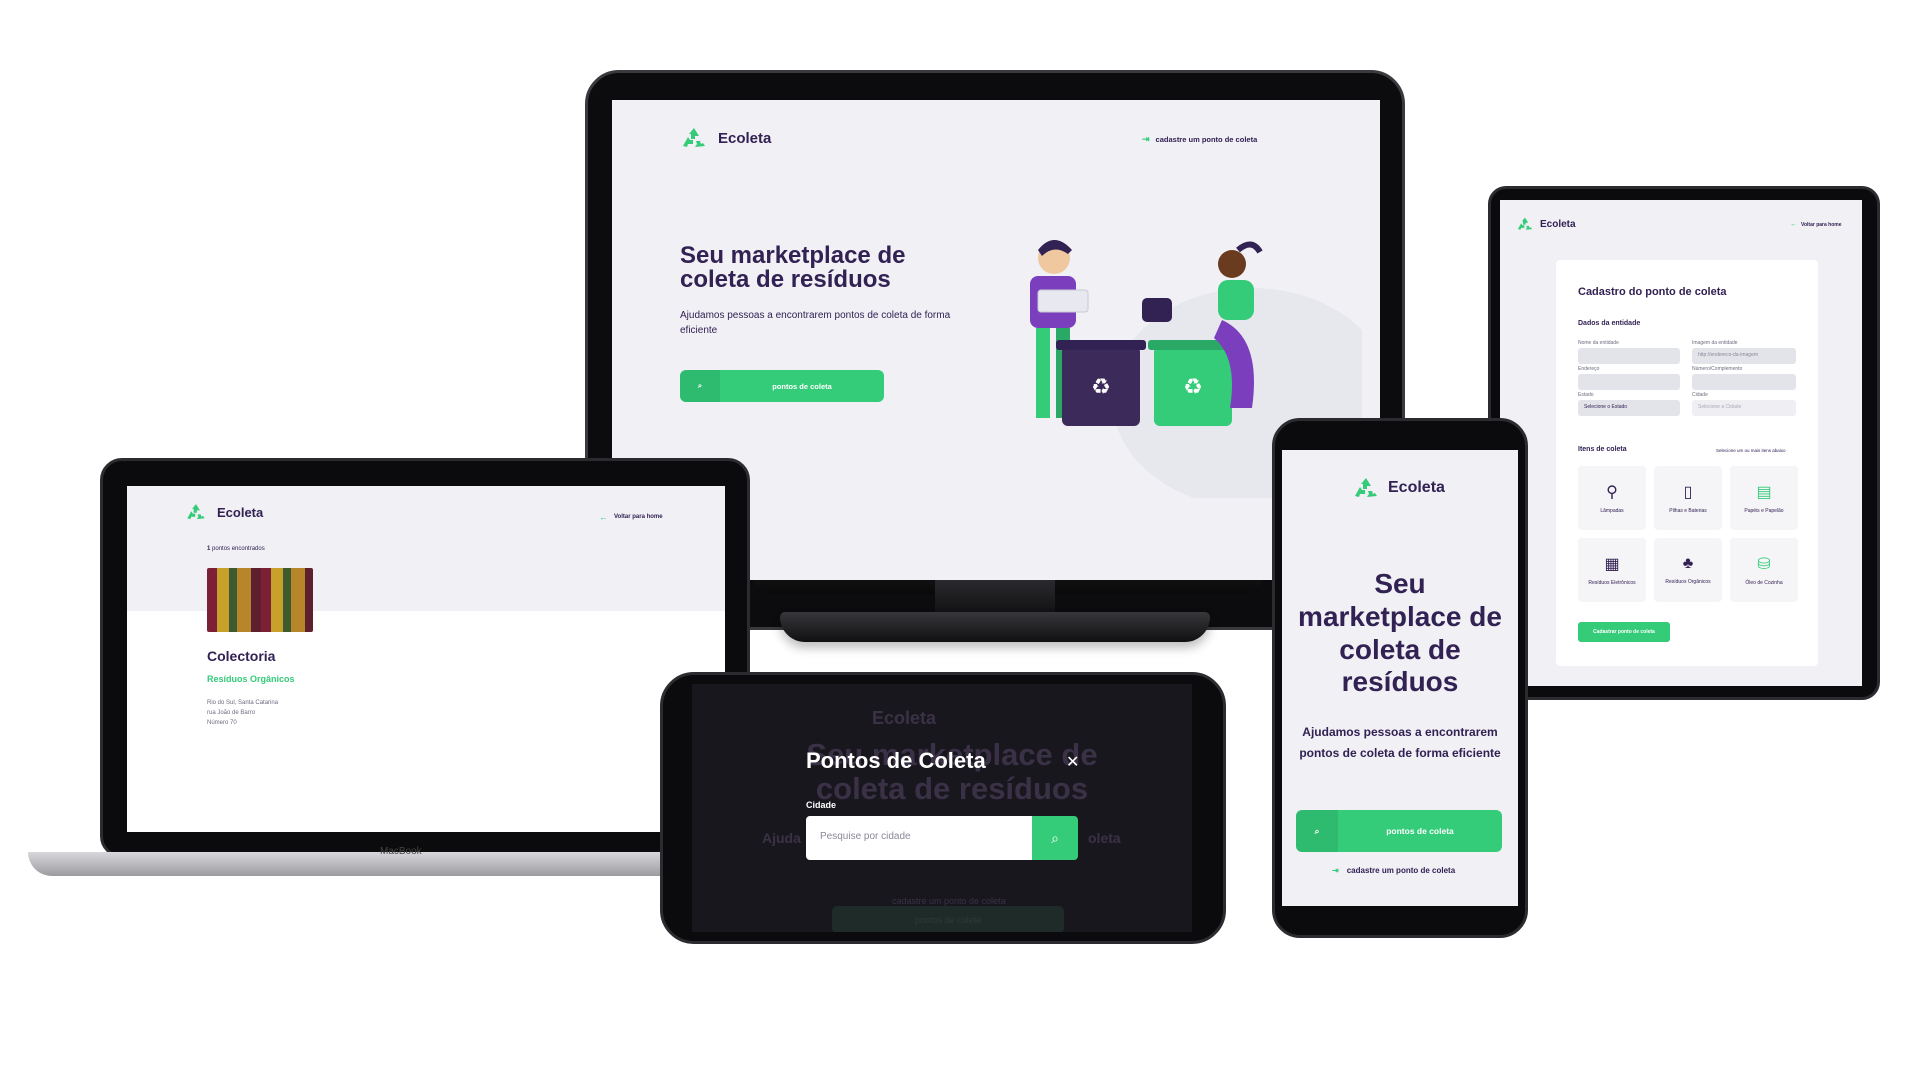 The height and width of the screenshot is (1080, 1920). What do you see at coordinates (1764, 564) in the screenshot?
I see `oil-icon: ⛁` at bounding box center [1764, 564].